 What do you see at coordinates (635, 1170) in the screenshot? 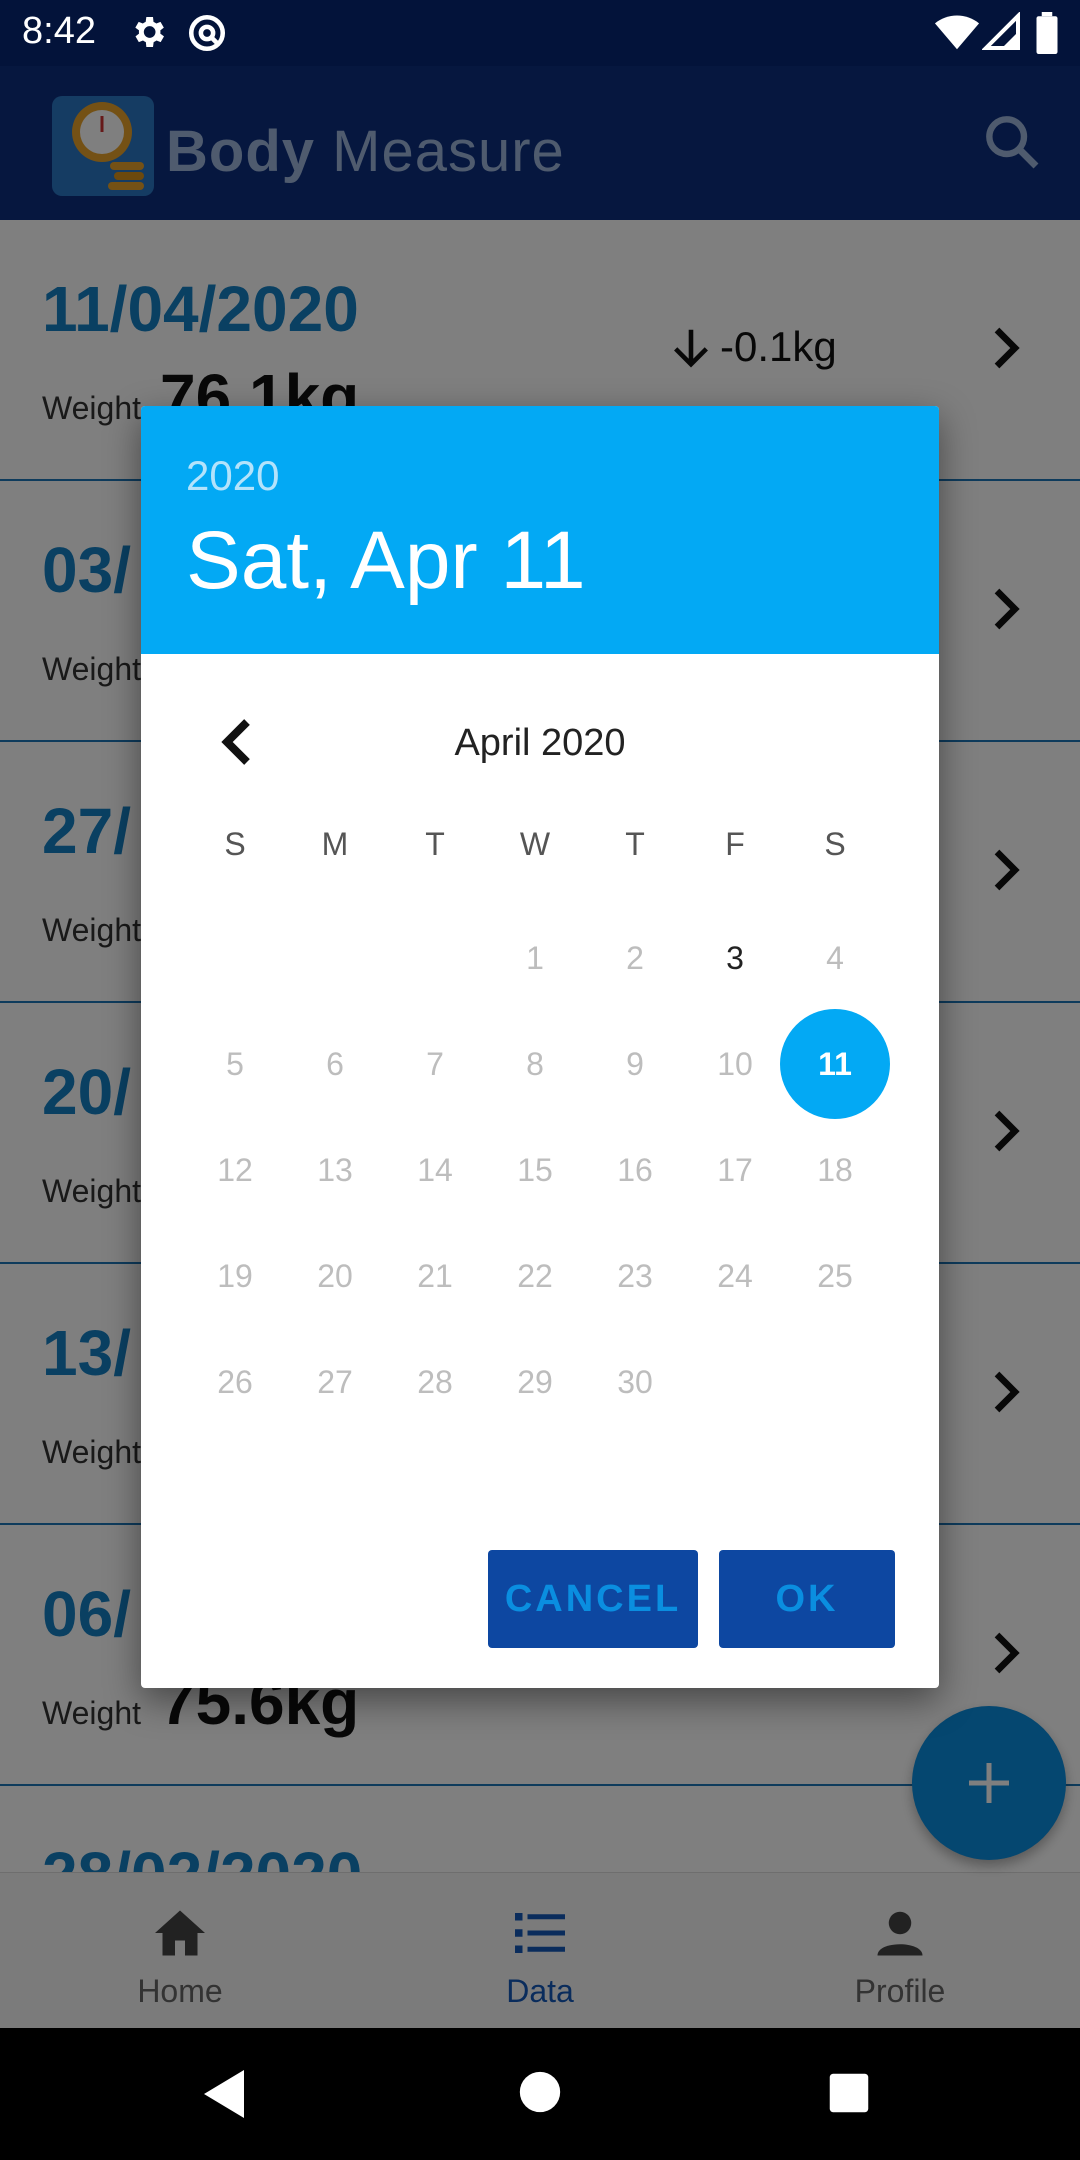
I see `calendar-day: 16` at bounding box center [635, 1170].